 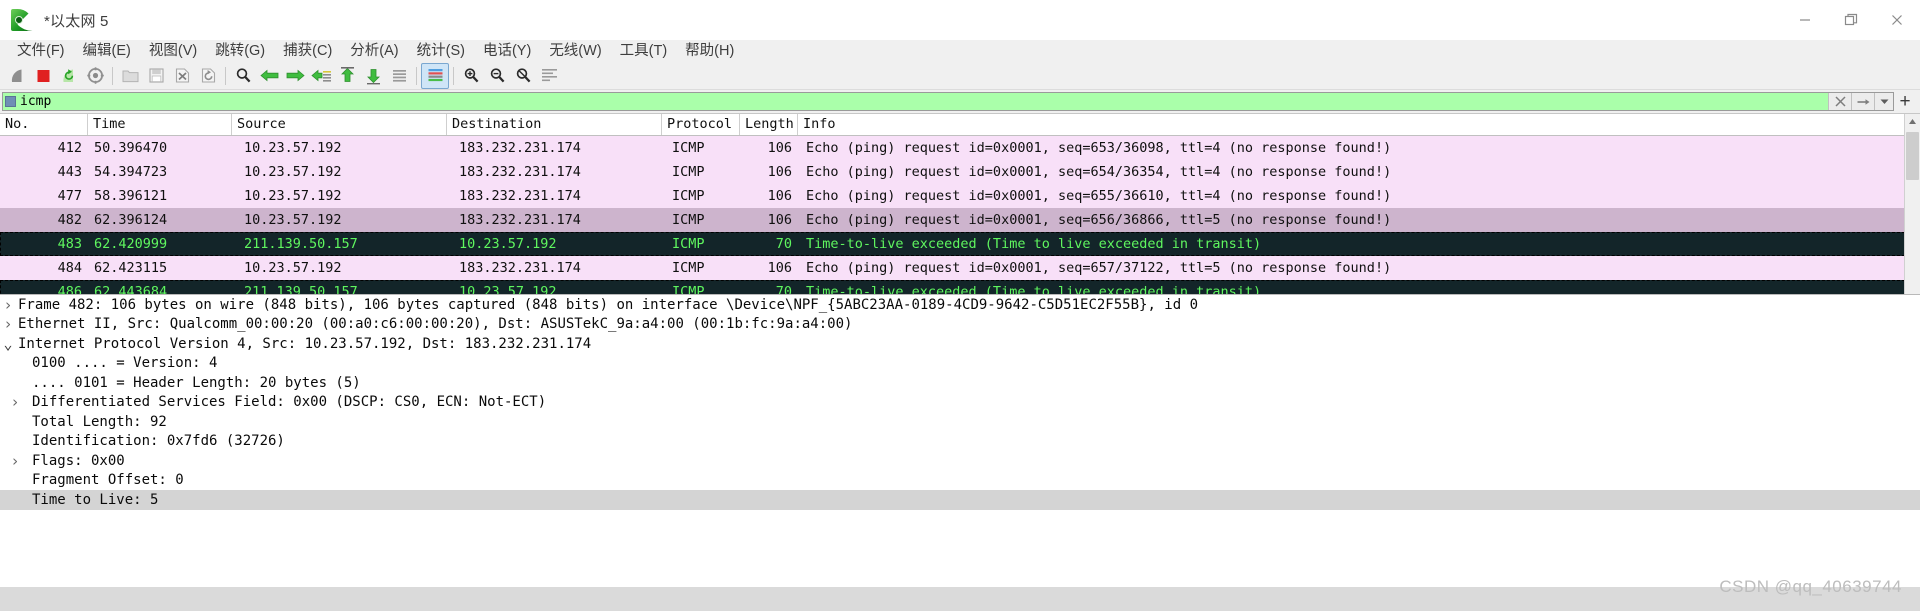 I want to click on go-last-packet-icon, so click(x=373, y=76).